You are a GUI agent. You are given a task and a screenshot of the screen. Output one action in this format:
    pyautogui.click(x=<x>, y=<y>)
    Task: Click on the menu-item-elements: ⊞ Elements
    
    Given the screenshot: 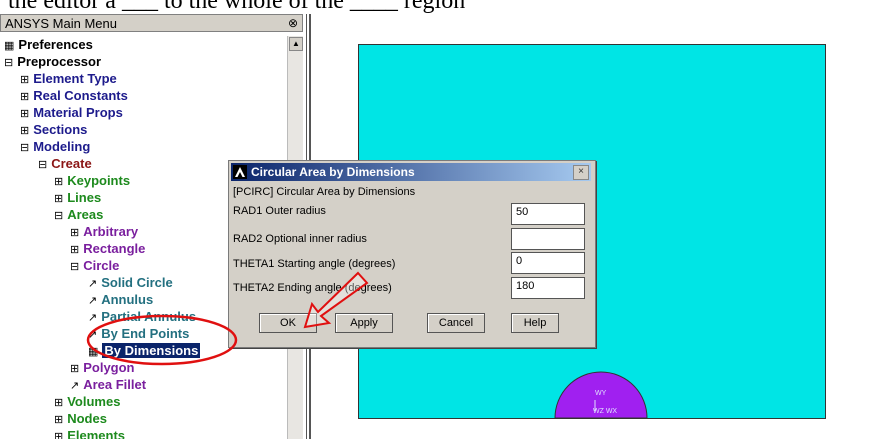 What is the action you would take?
    pyautogui.click(x=89, y=433)
    